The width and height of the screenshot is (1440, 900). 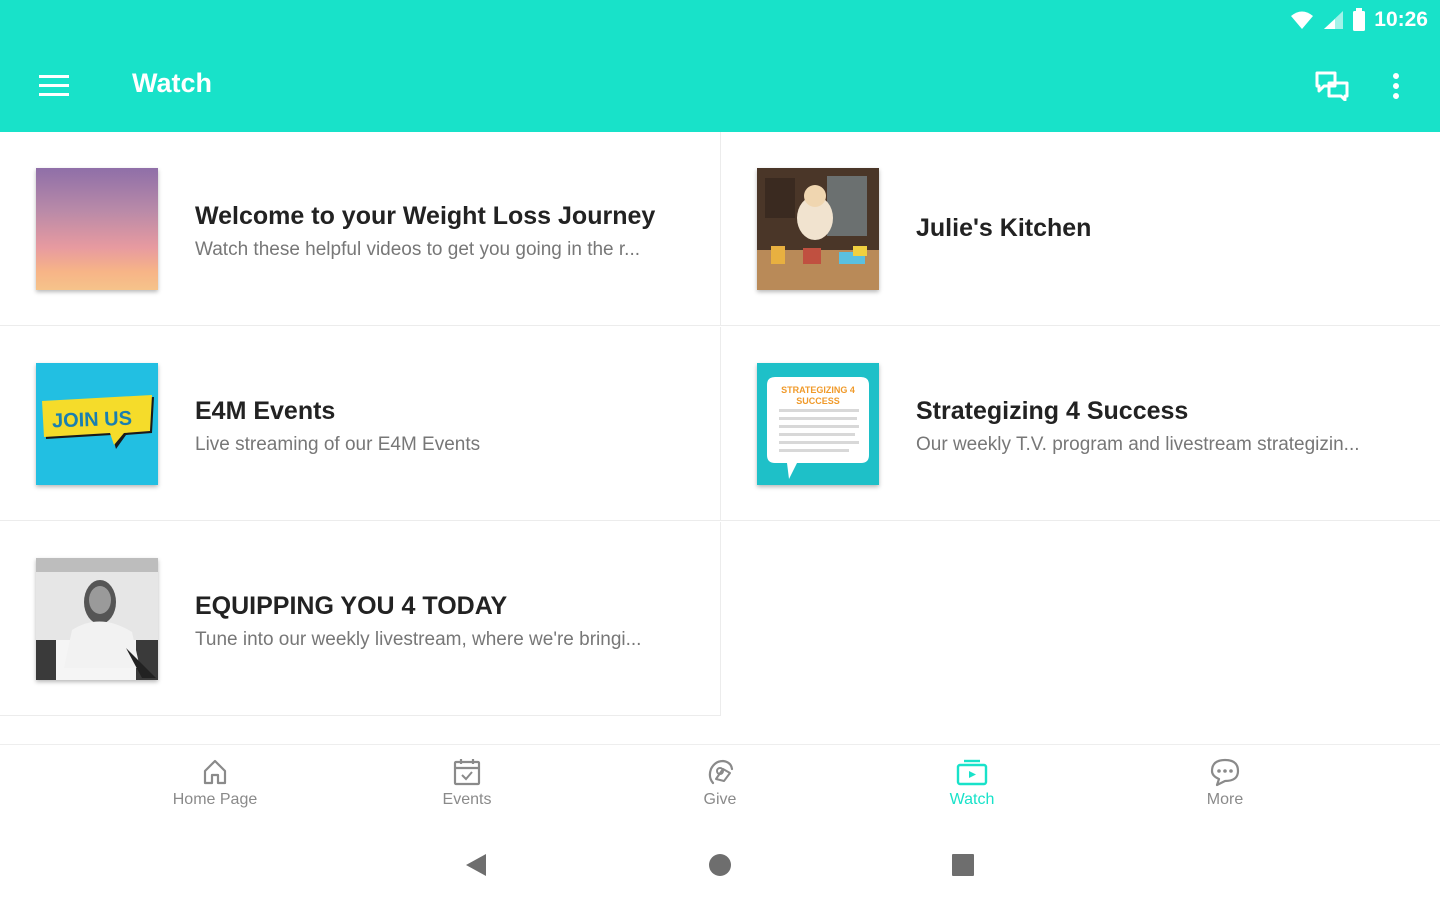 I want to click on nav-label: Watch, so click(x=972, y=799).